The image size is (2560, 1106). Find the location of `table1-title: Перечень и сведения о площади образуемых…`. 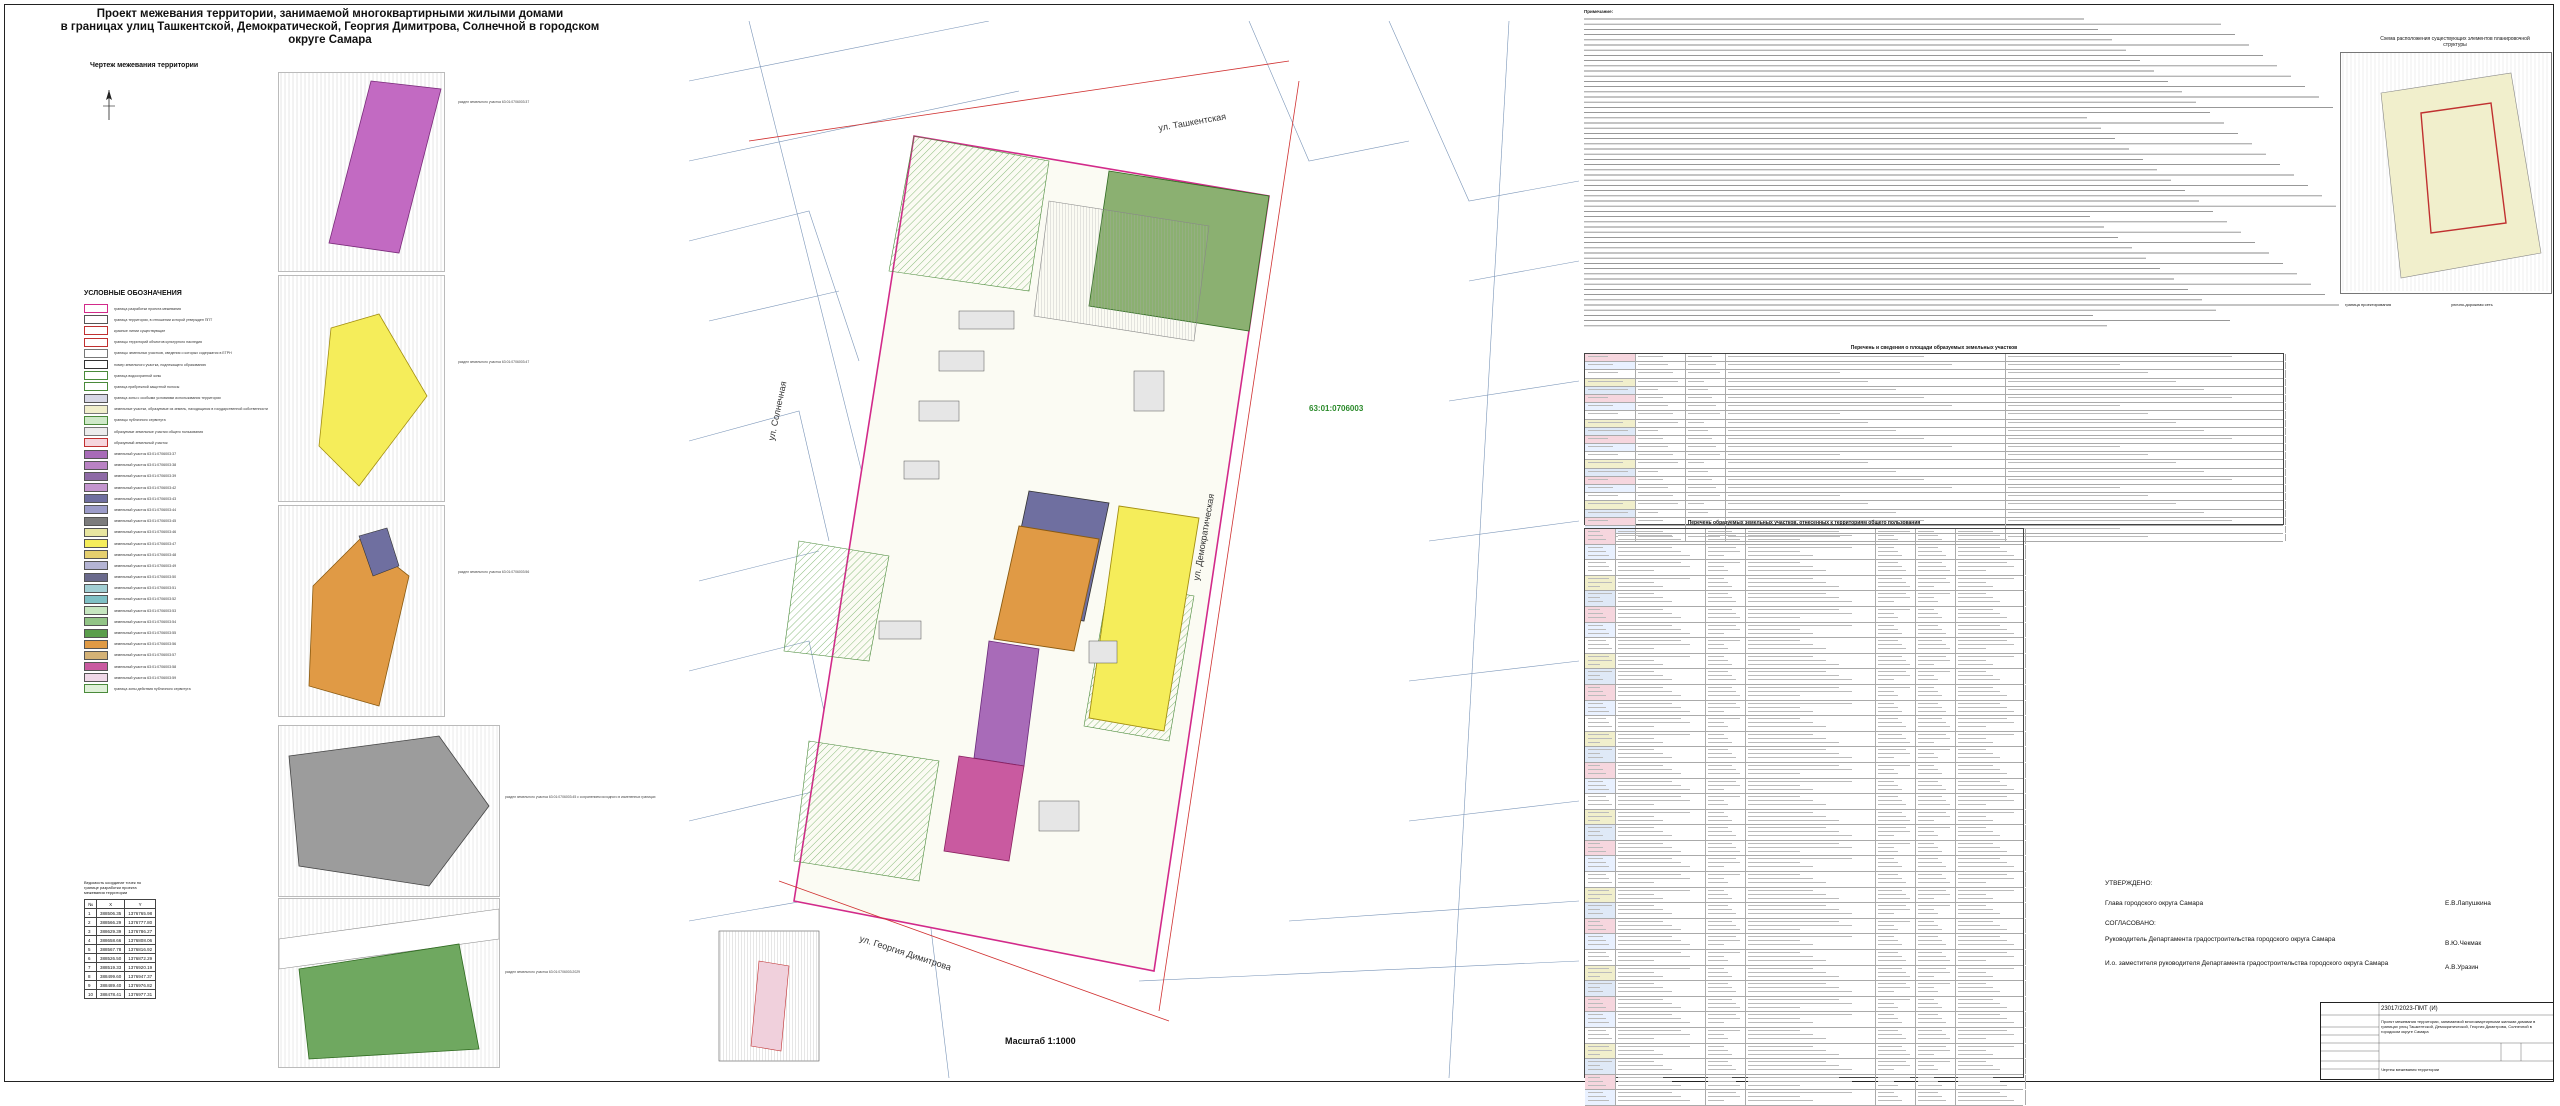

table1-title: Перечень и сведения о площади образуемых… is located at coordinates (1934, 348).